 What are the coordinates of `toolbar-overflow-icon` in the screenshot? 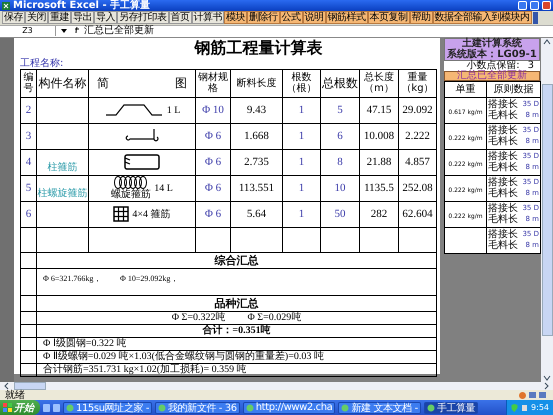 It's located at (535, 18).